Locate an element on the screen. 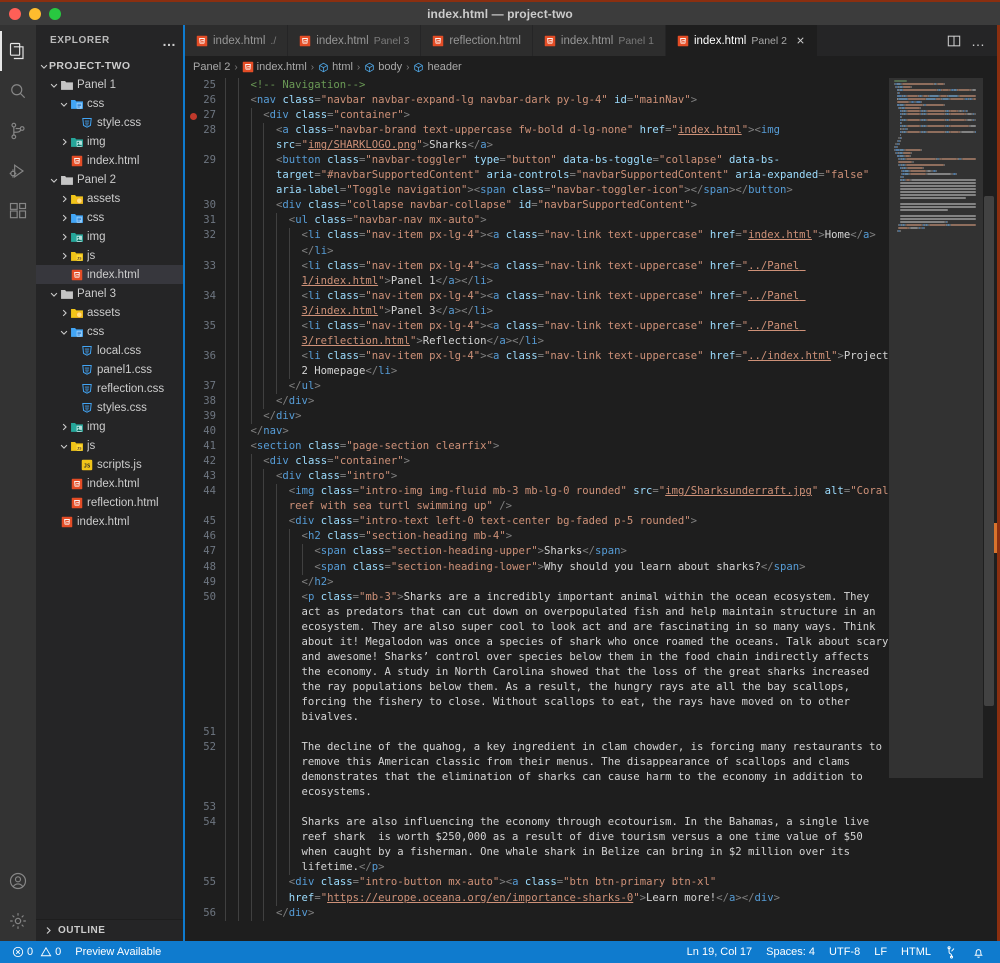 The height and width of the screenshot is (963, 1000). line-number: 54 is located at coordinates (205, 822).